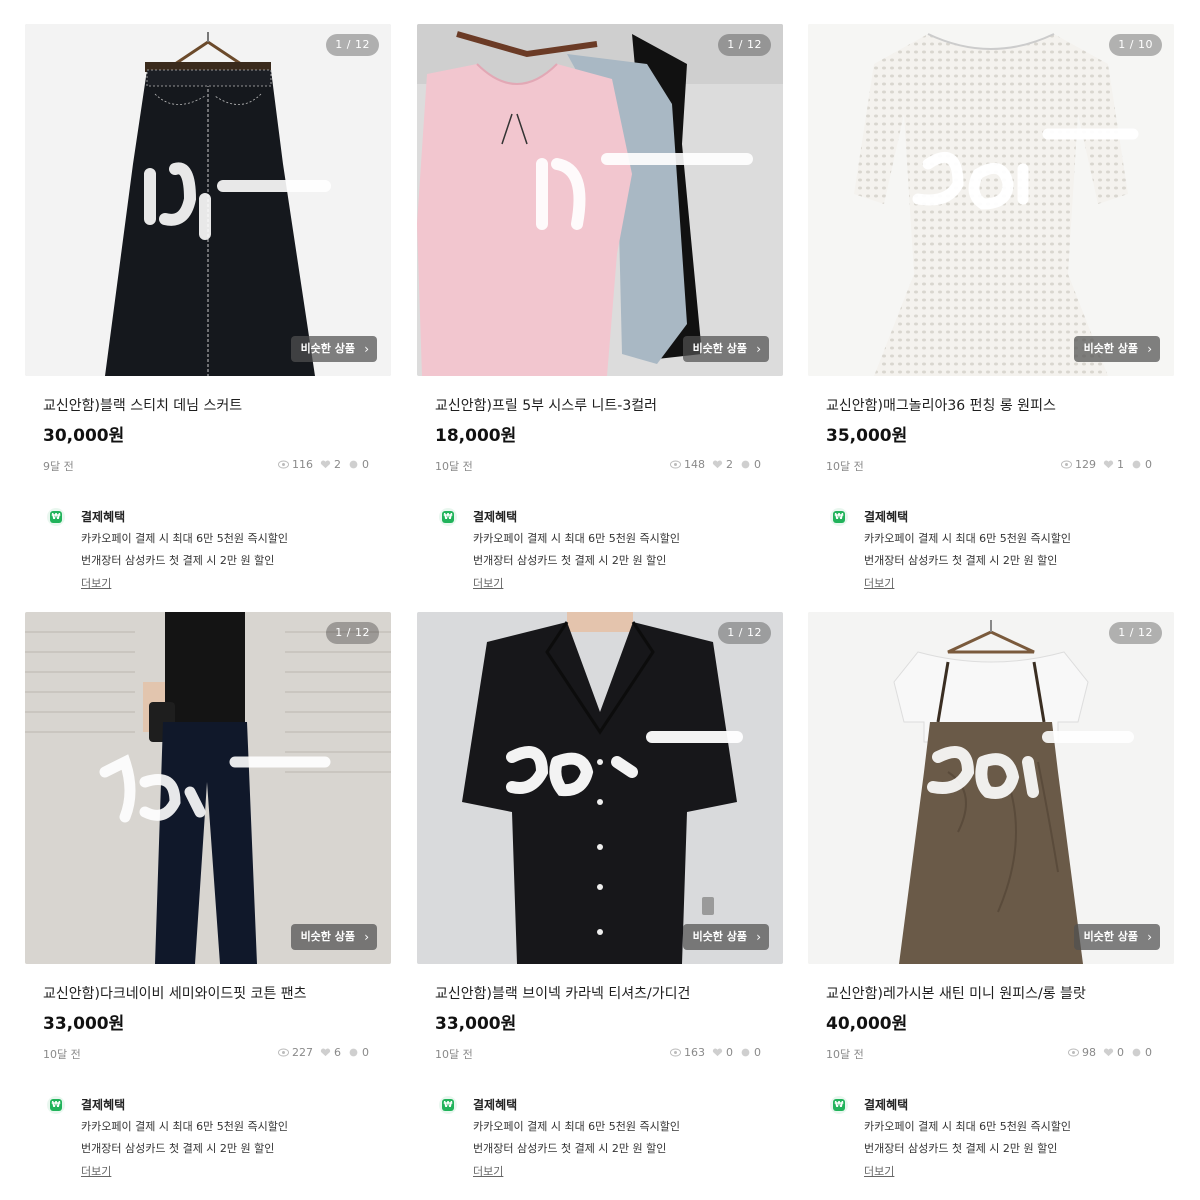  I want to click on product-title: 교신안함)블랙 스티치 데님 스커트, so click(208, 405).